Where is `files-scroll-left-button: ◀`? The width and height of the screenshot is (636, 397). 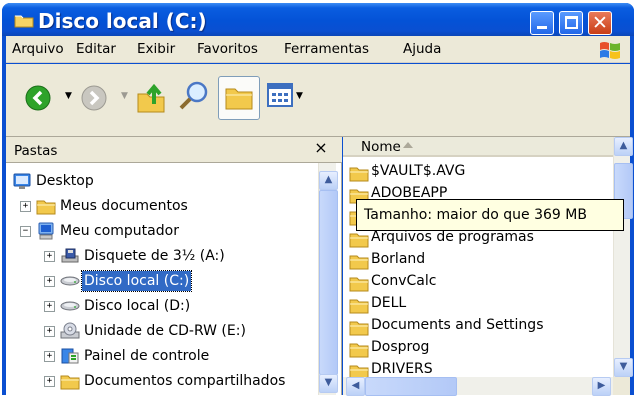 files-scroll-left-button: ◀ is located at coordinates (355, 386).